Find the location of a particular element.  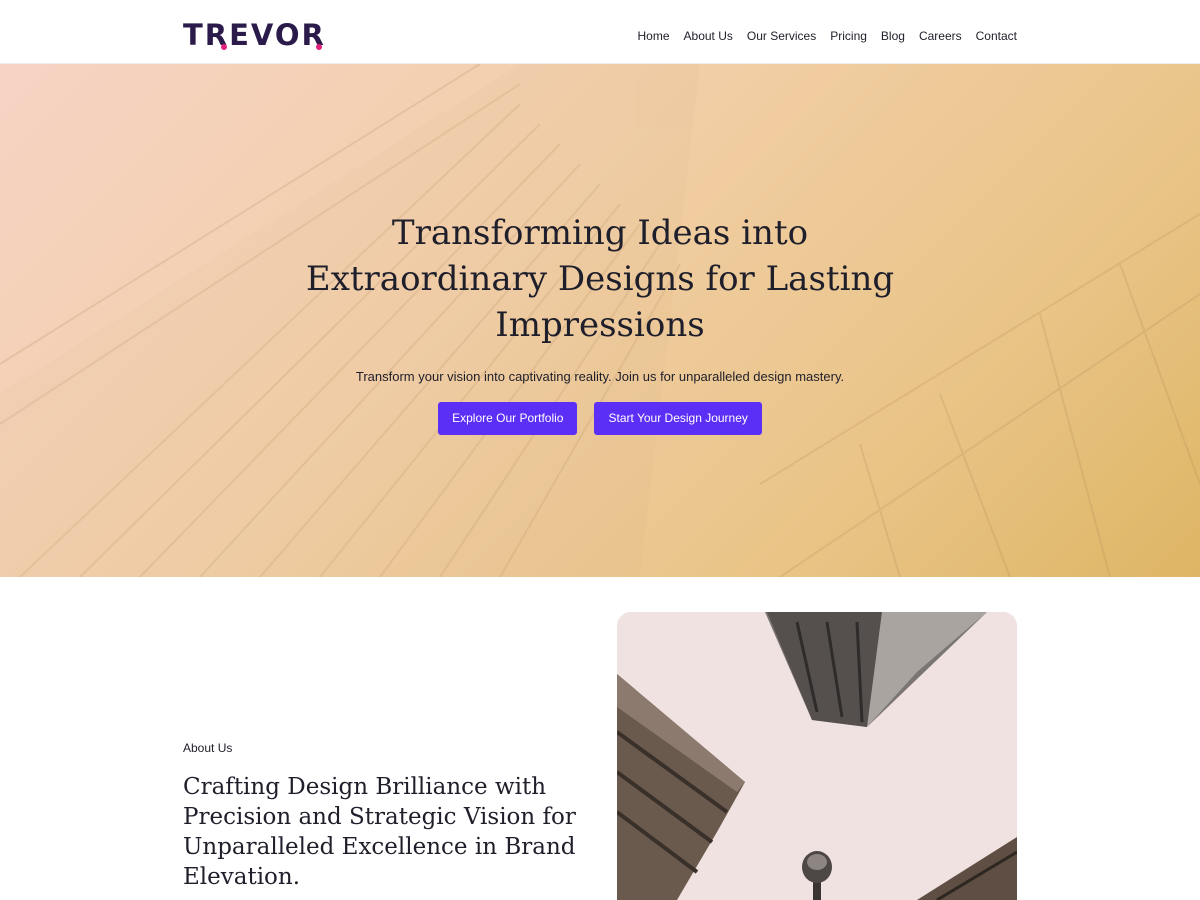

logo-text: TREVOR is located at coordinates (254, 35).